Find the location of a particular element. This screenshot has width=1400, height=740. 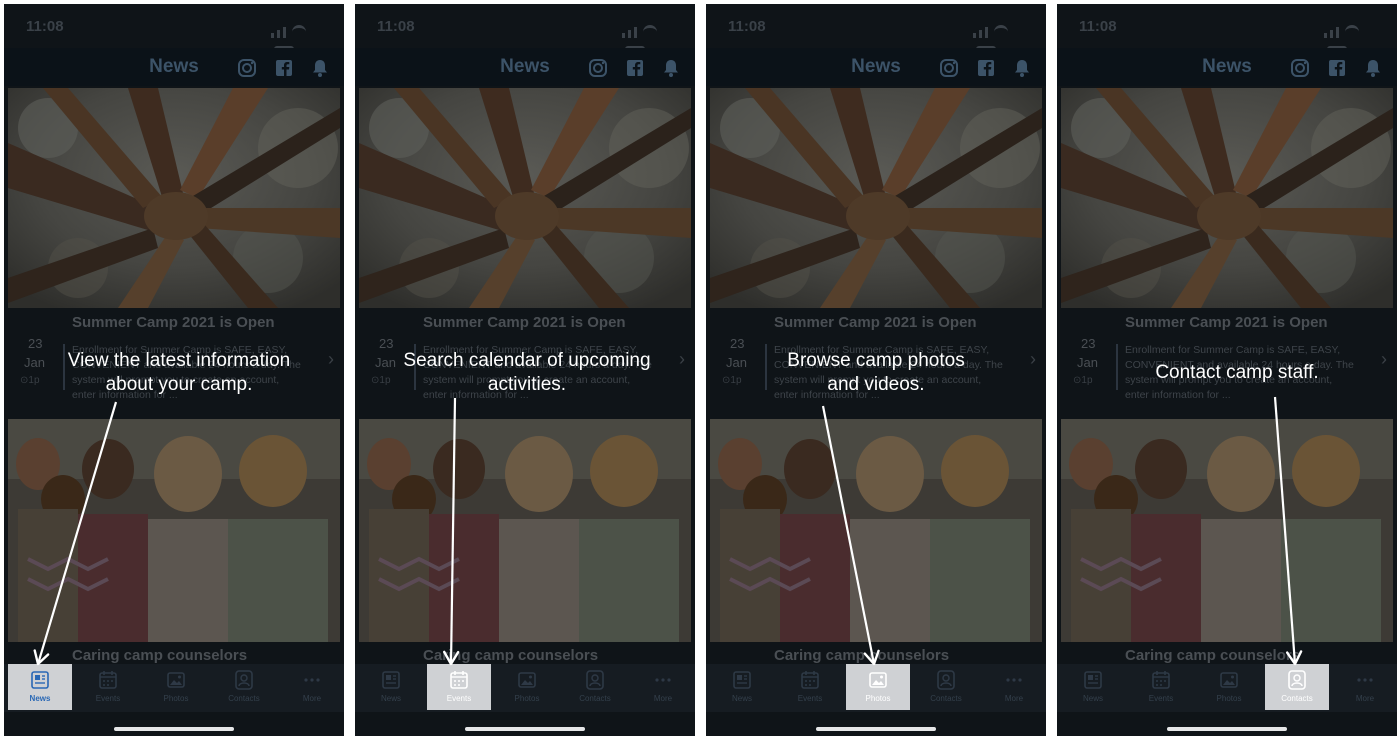

kids-photo is located at coordinates (174, 530).